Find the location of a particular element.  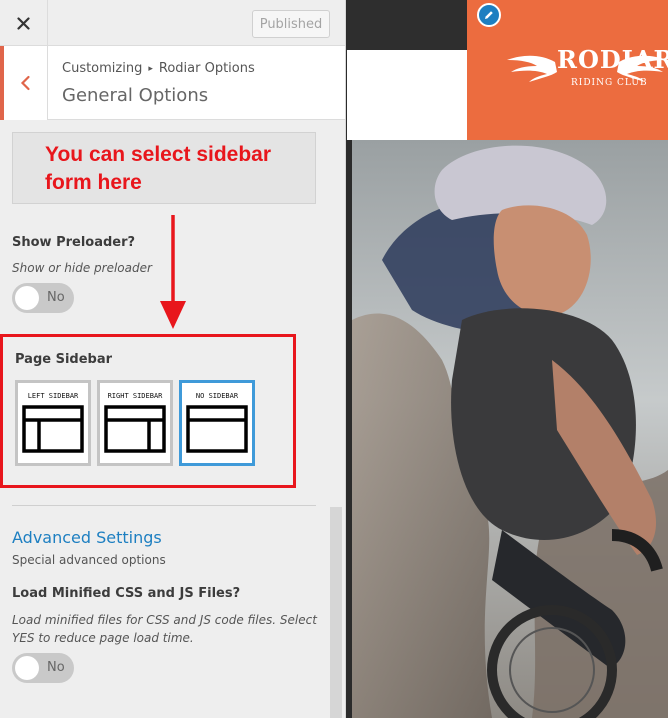

scrollbar is located at coordinates (336, 612).